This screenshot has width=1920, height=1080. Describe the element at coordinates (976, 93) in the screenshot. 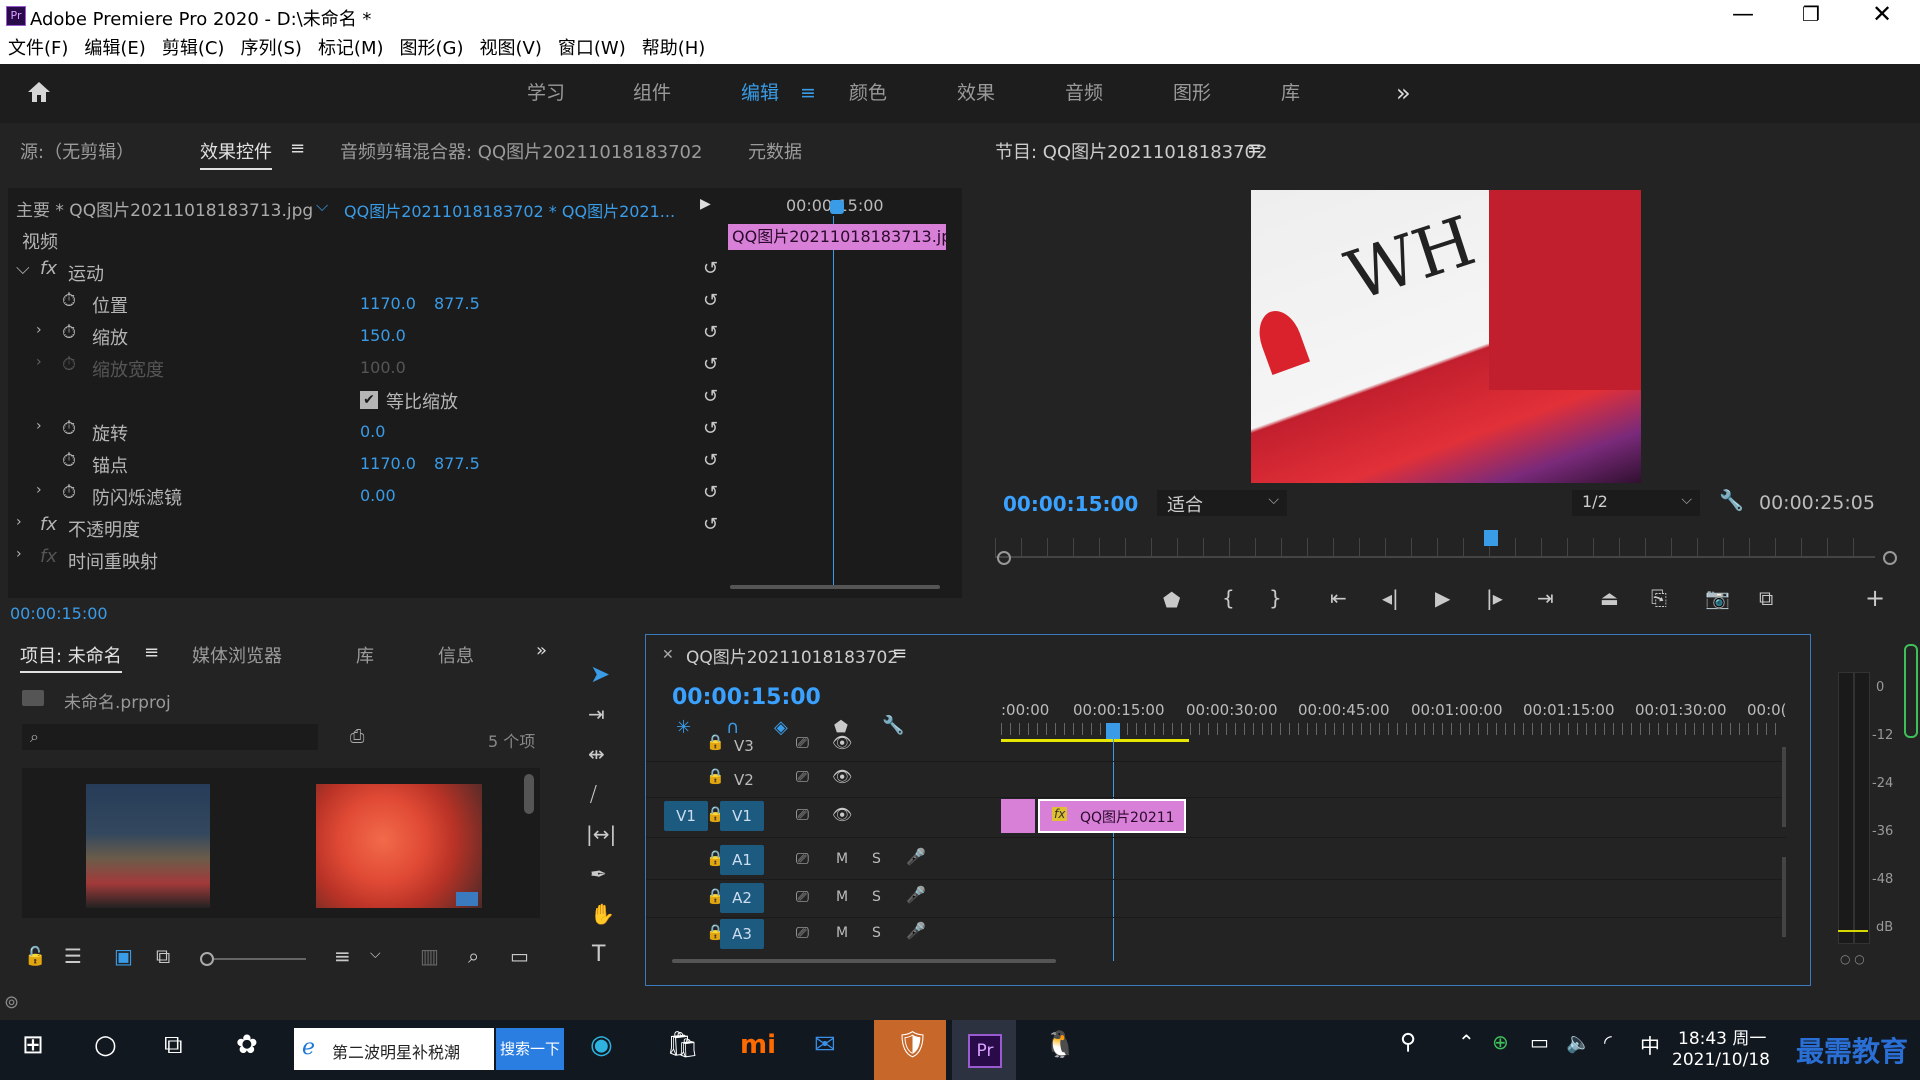

I see `workspace-effects: 效果` at that location.